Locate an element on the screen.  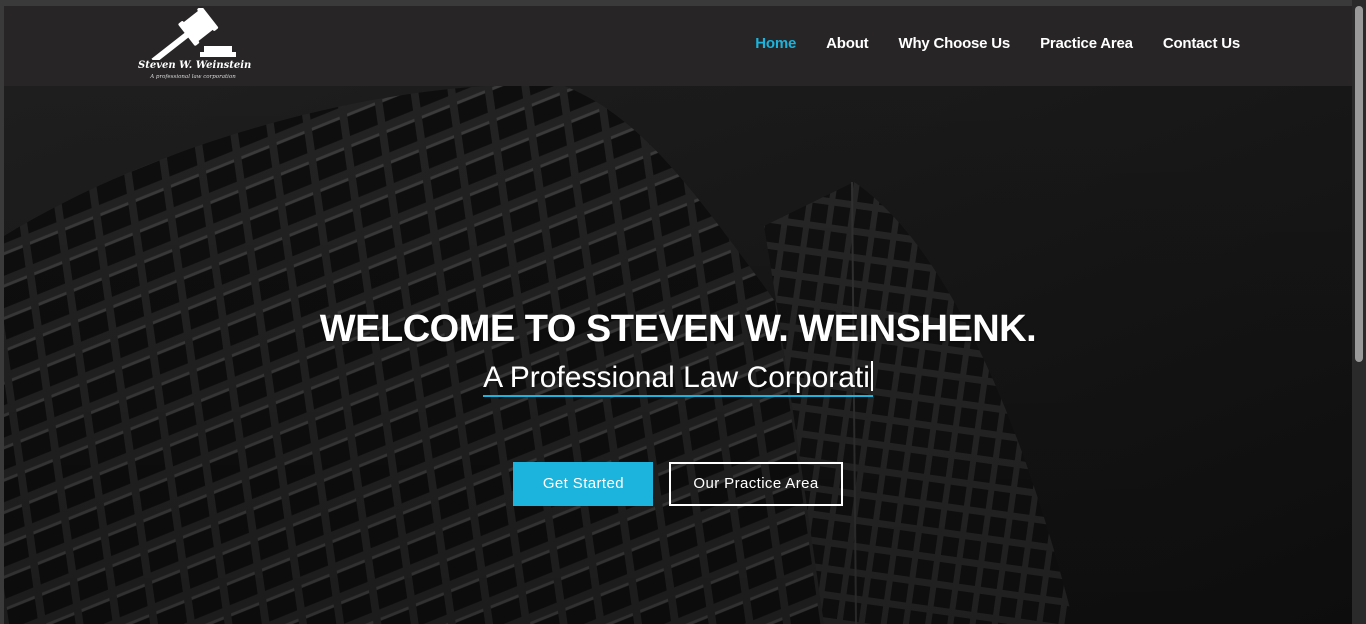
hero-subtitle: A Professional Law Corporati is located at coordinates (676, 377).